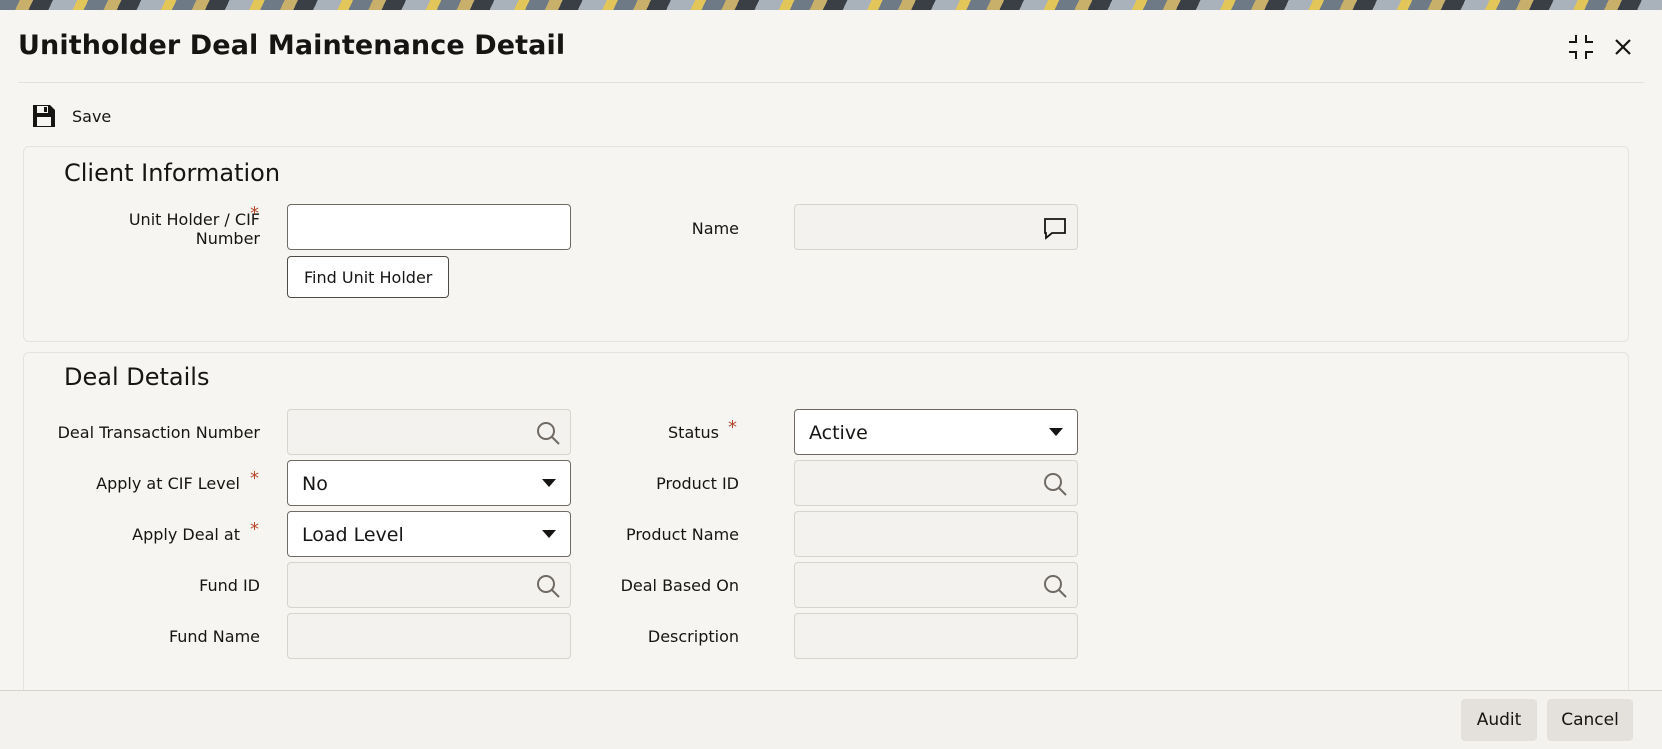 This screenshot has width=1662, height=749. Describe the element at coordinates (1581, 47) in the screenshot. I see `collapse-icon` at that location.